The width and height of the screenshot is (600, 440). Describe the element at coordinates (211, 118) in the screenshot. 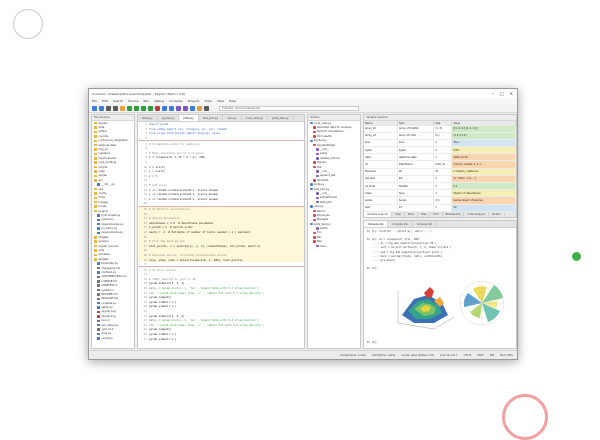

I see `editor-tab: test_plot.py` at that location.